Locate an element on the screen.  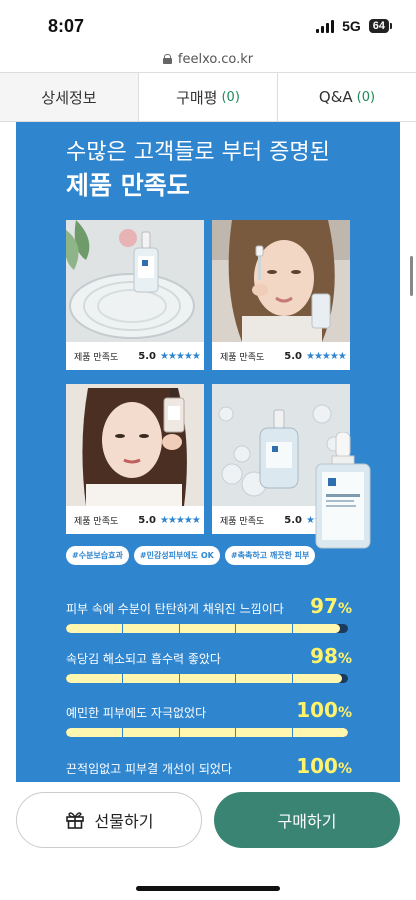
battery-level: 64 is located at coordinates (378, 26).